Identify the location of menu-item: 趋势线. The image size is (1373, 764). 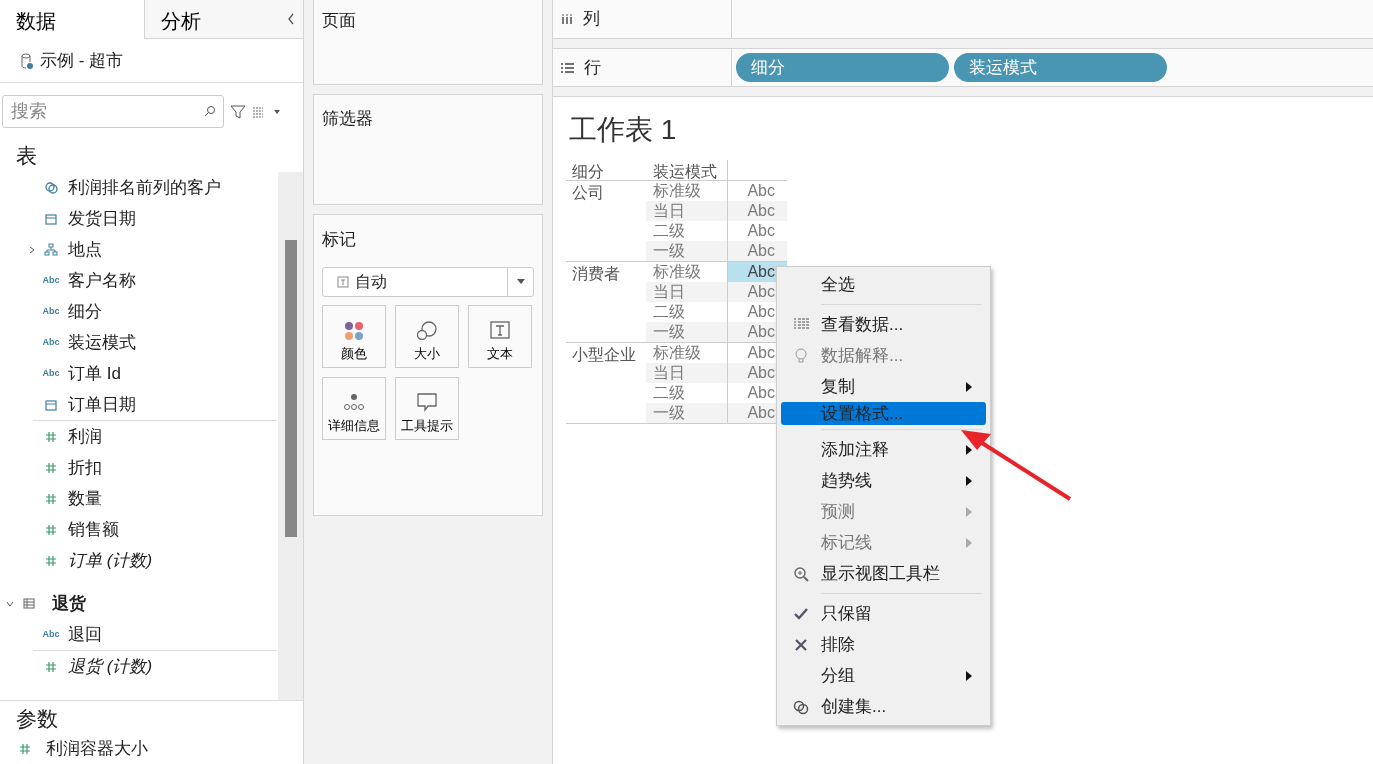
(883, 480).